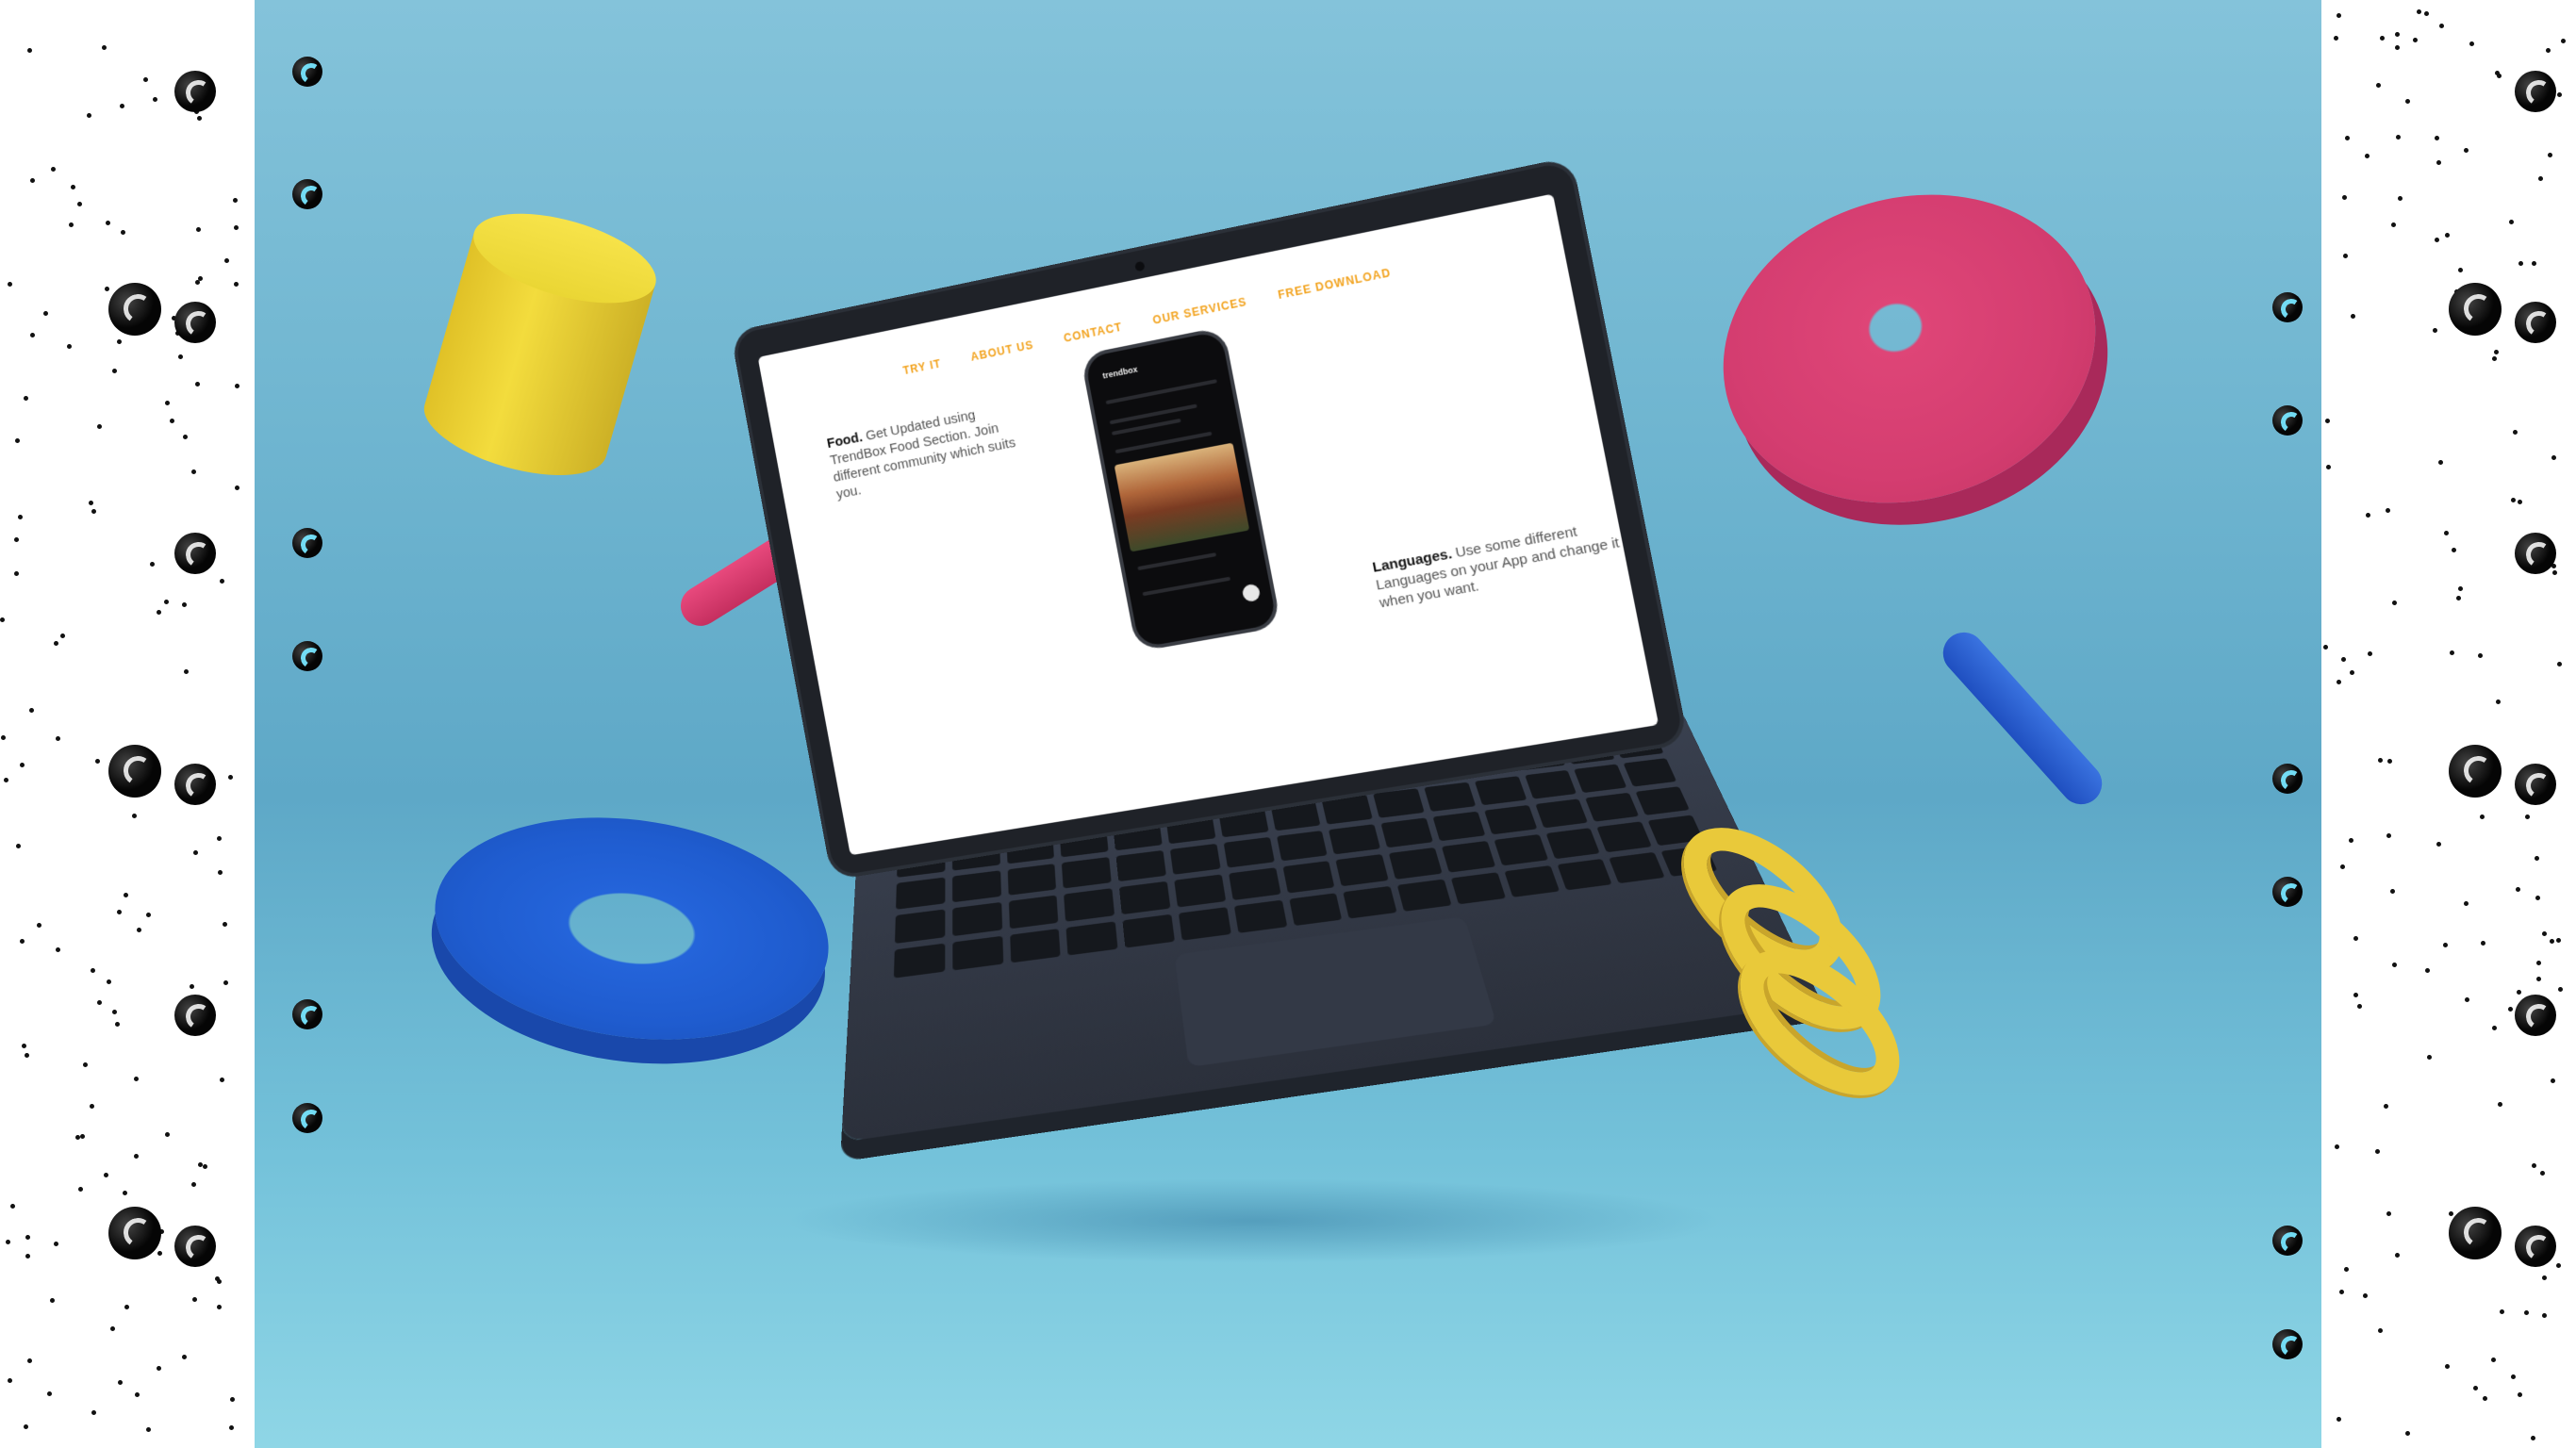  Describe the element at coordinates (1093, 333) in the screenshot. I see `nav-item-contact: CONTACT` at that location.